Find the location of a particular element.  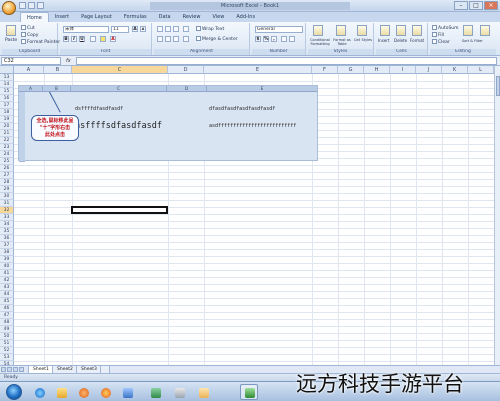

fx-icon: fx is located at coordinates (68, 61).